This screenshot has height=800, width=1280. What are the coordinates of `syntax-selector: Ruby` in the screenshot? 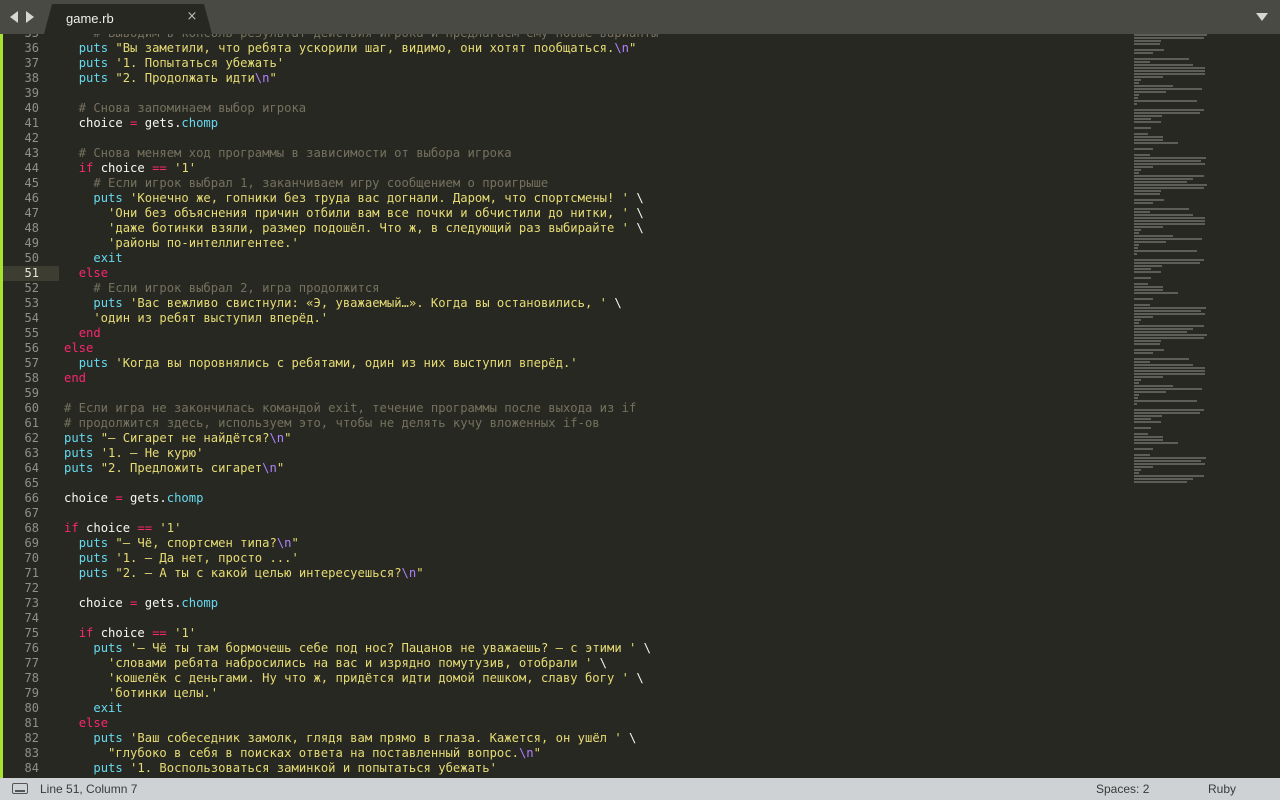 It's located at (1222, 789).